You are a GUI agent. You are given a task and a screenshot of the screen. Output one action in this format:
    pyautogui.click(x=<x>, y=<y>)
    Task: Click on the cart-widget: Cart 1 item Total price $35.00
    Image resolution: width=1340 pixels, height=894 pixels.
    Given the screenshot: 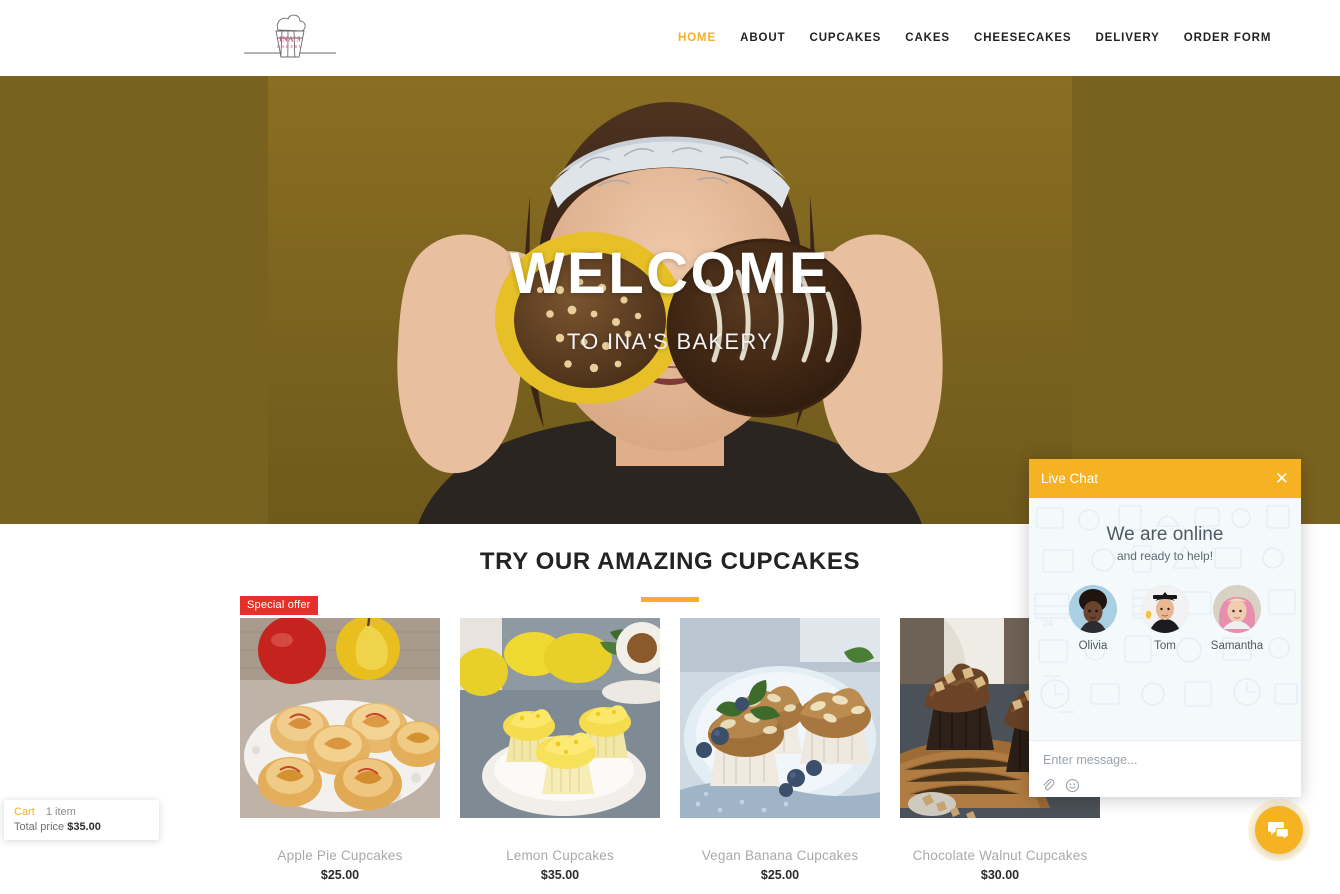 What is the action you would take?
    pyautogui.click(x=81, y=820)
    